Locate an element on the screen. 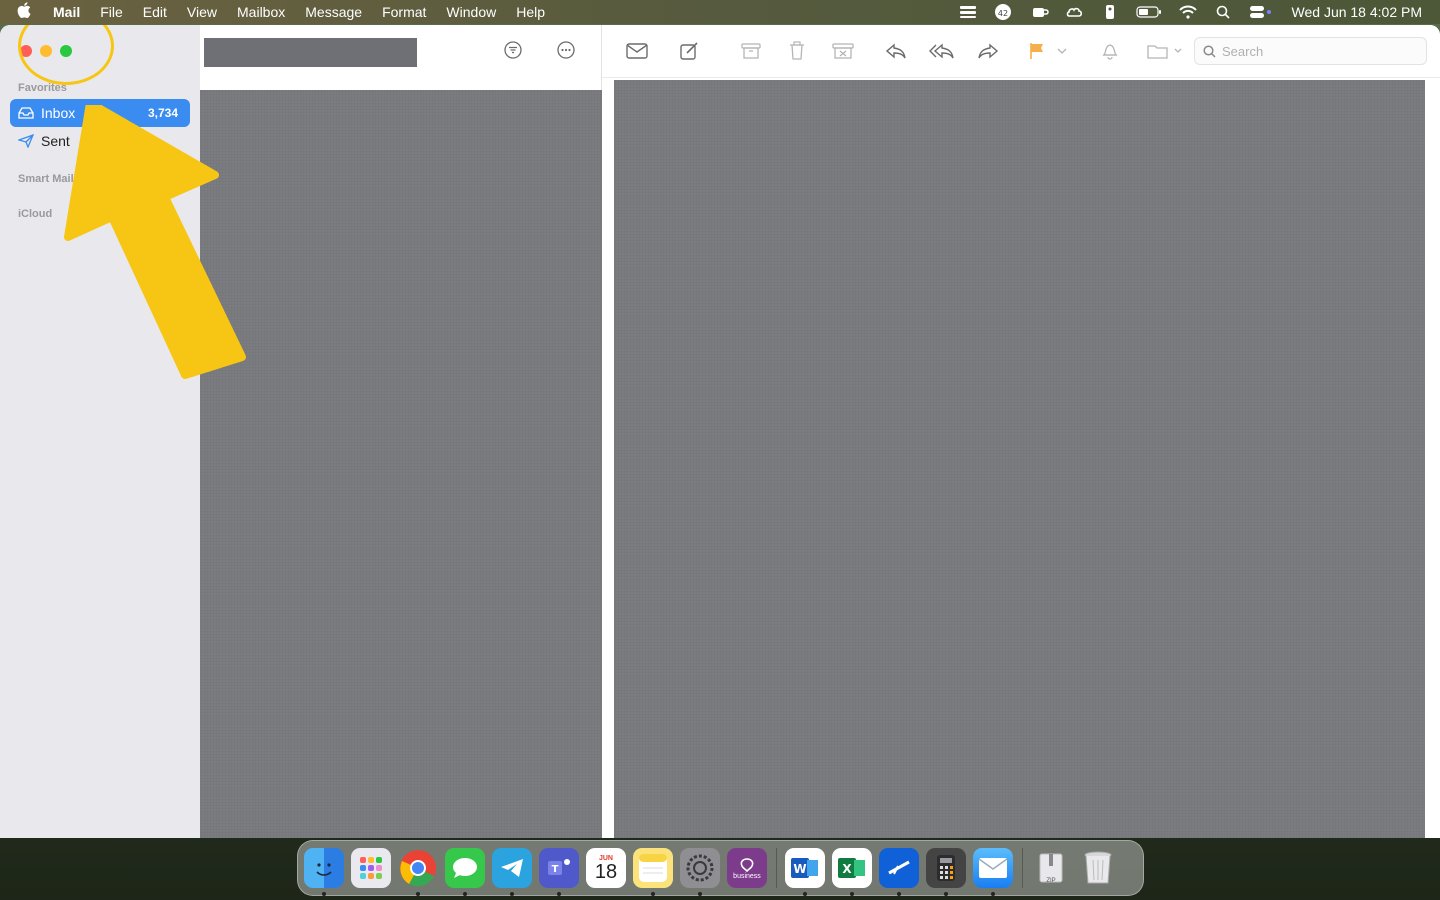 The width and height of the screenshot is (1440, 900). trash-icon is located at coordinates (797, 51).